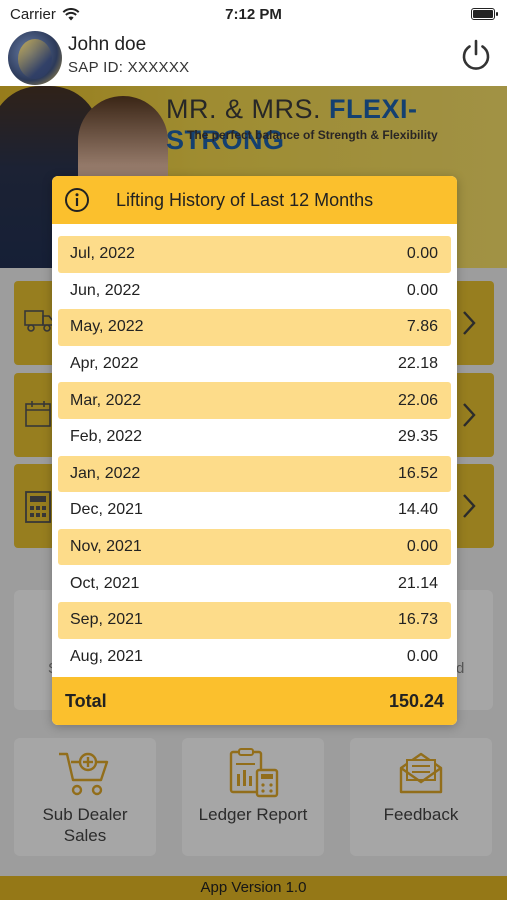 The image size is (507, 900). What do you see at coordinates (86, 700) in the screenshot?
I see `total-label: Total` at bounding box center [86, 700].